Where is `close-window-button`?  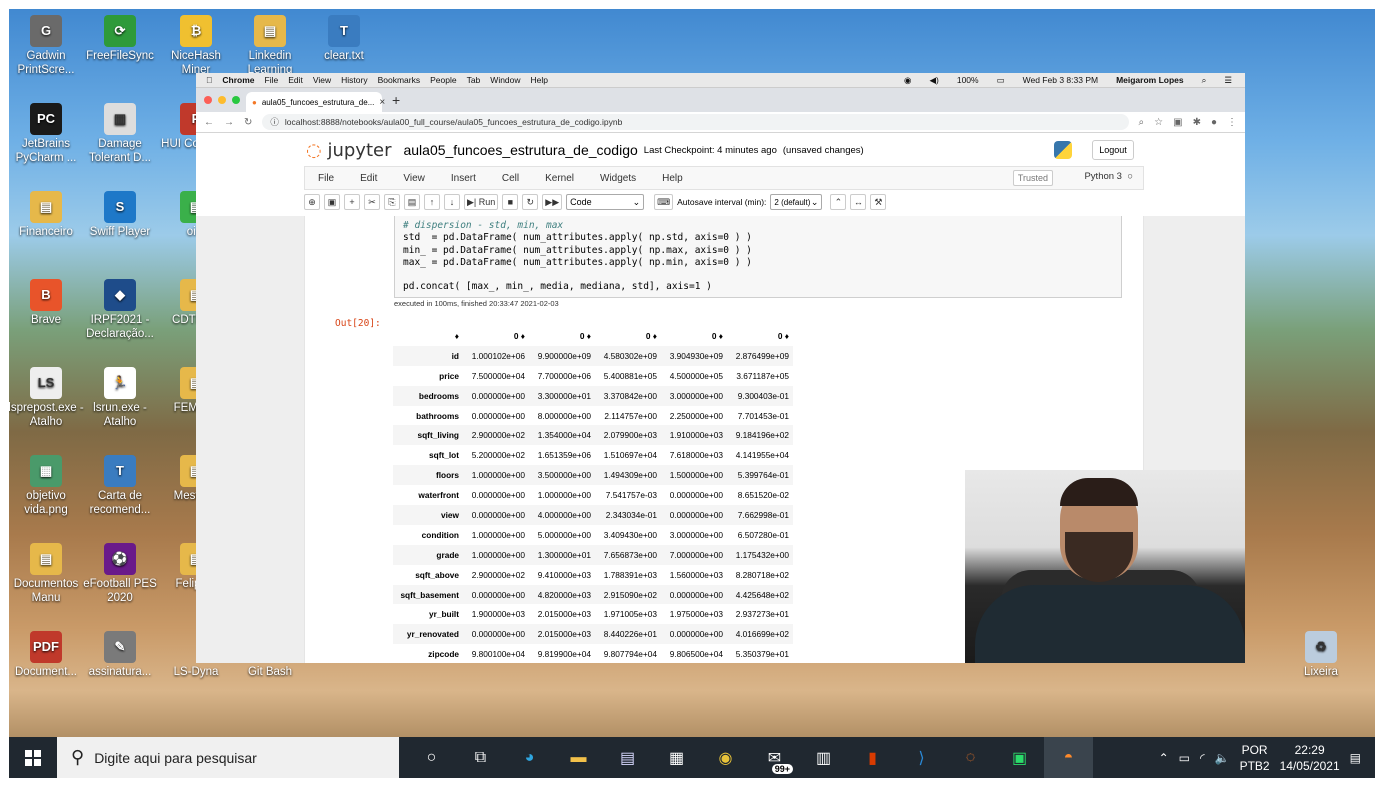 close-window-button is located at coordinates (208, 100).